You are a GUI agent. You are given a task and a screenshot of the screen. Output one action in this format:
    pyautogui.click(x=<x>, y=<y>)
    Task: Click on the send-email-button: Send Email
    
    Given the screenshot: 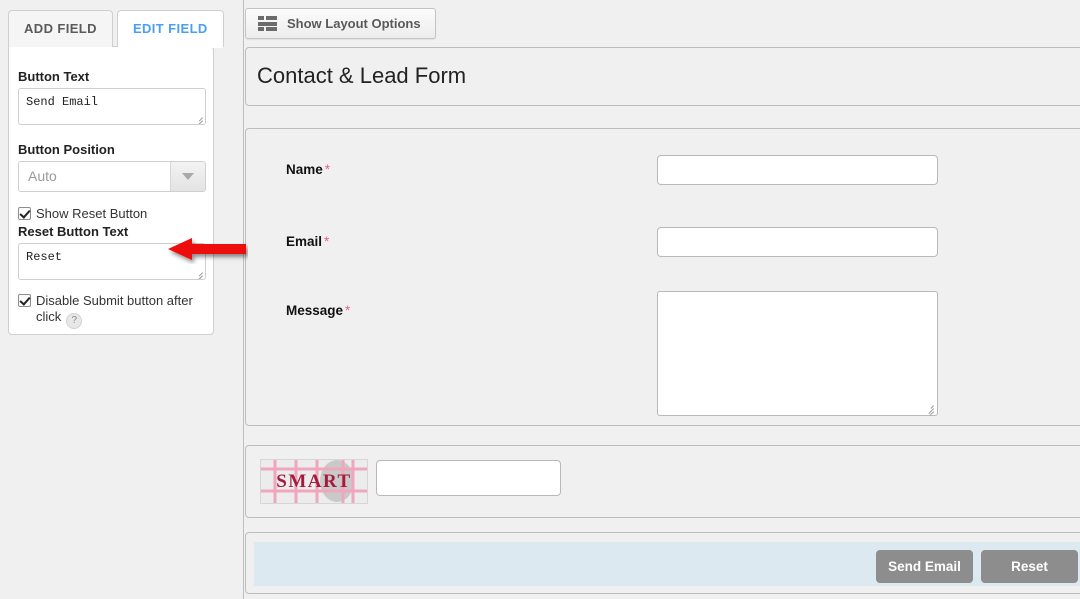 What is the action you would take?
    pyautogui.click(x=924, y=566)
    